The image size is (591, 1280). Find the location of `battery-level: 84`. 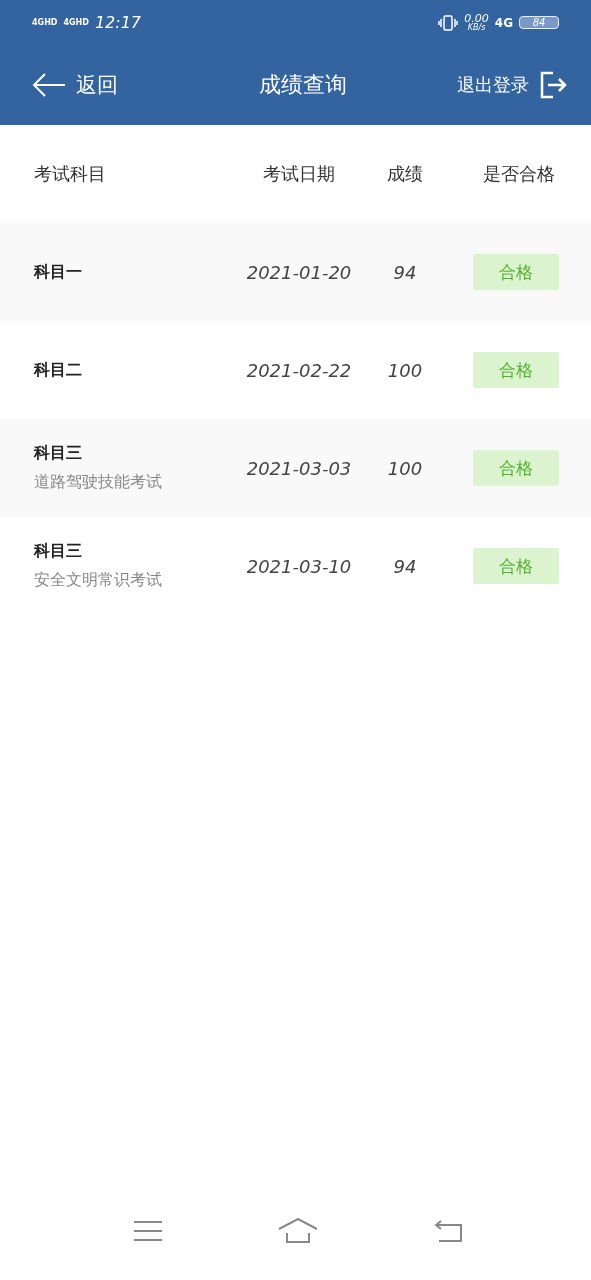

battery-level: 84 is located at coordinates (539, 22).